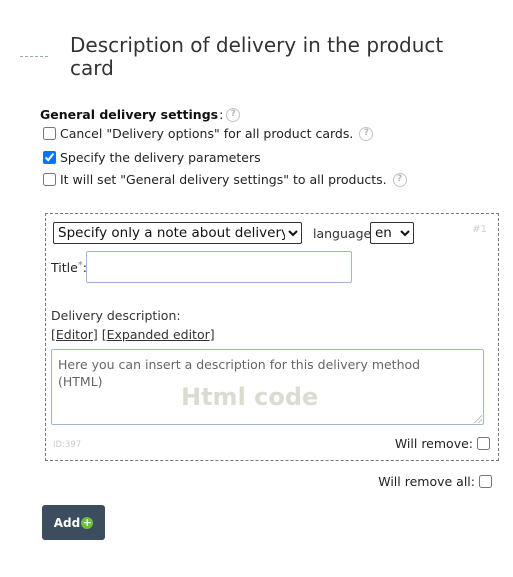  Describe the element at coordinates (116, 315) in the screenshot. I see `delivery-description-label: Delivery description:` at that location.